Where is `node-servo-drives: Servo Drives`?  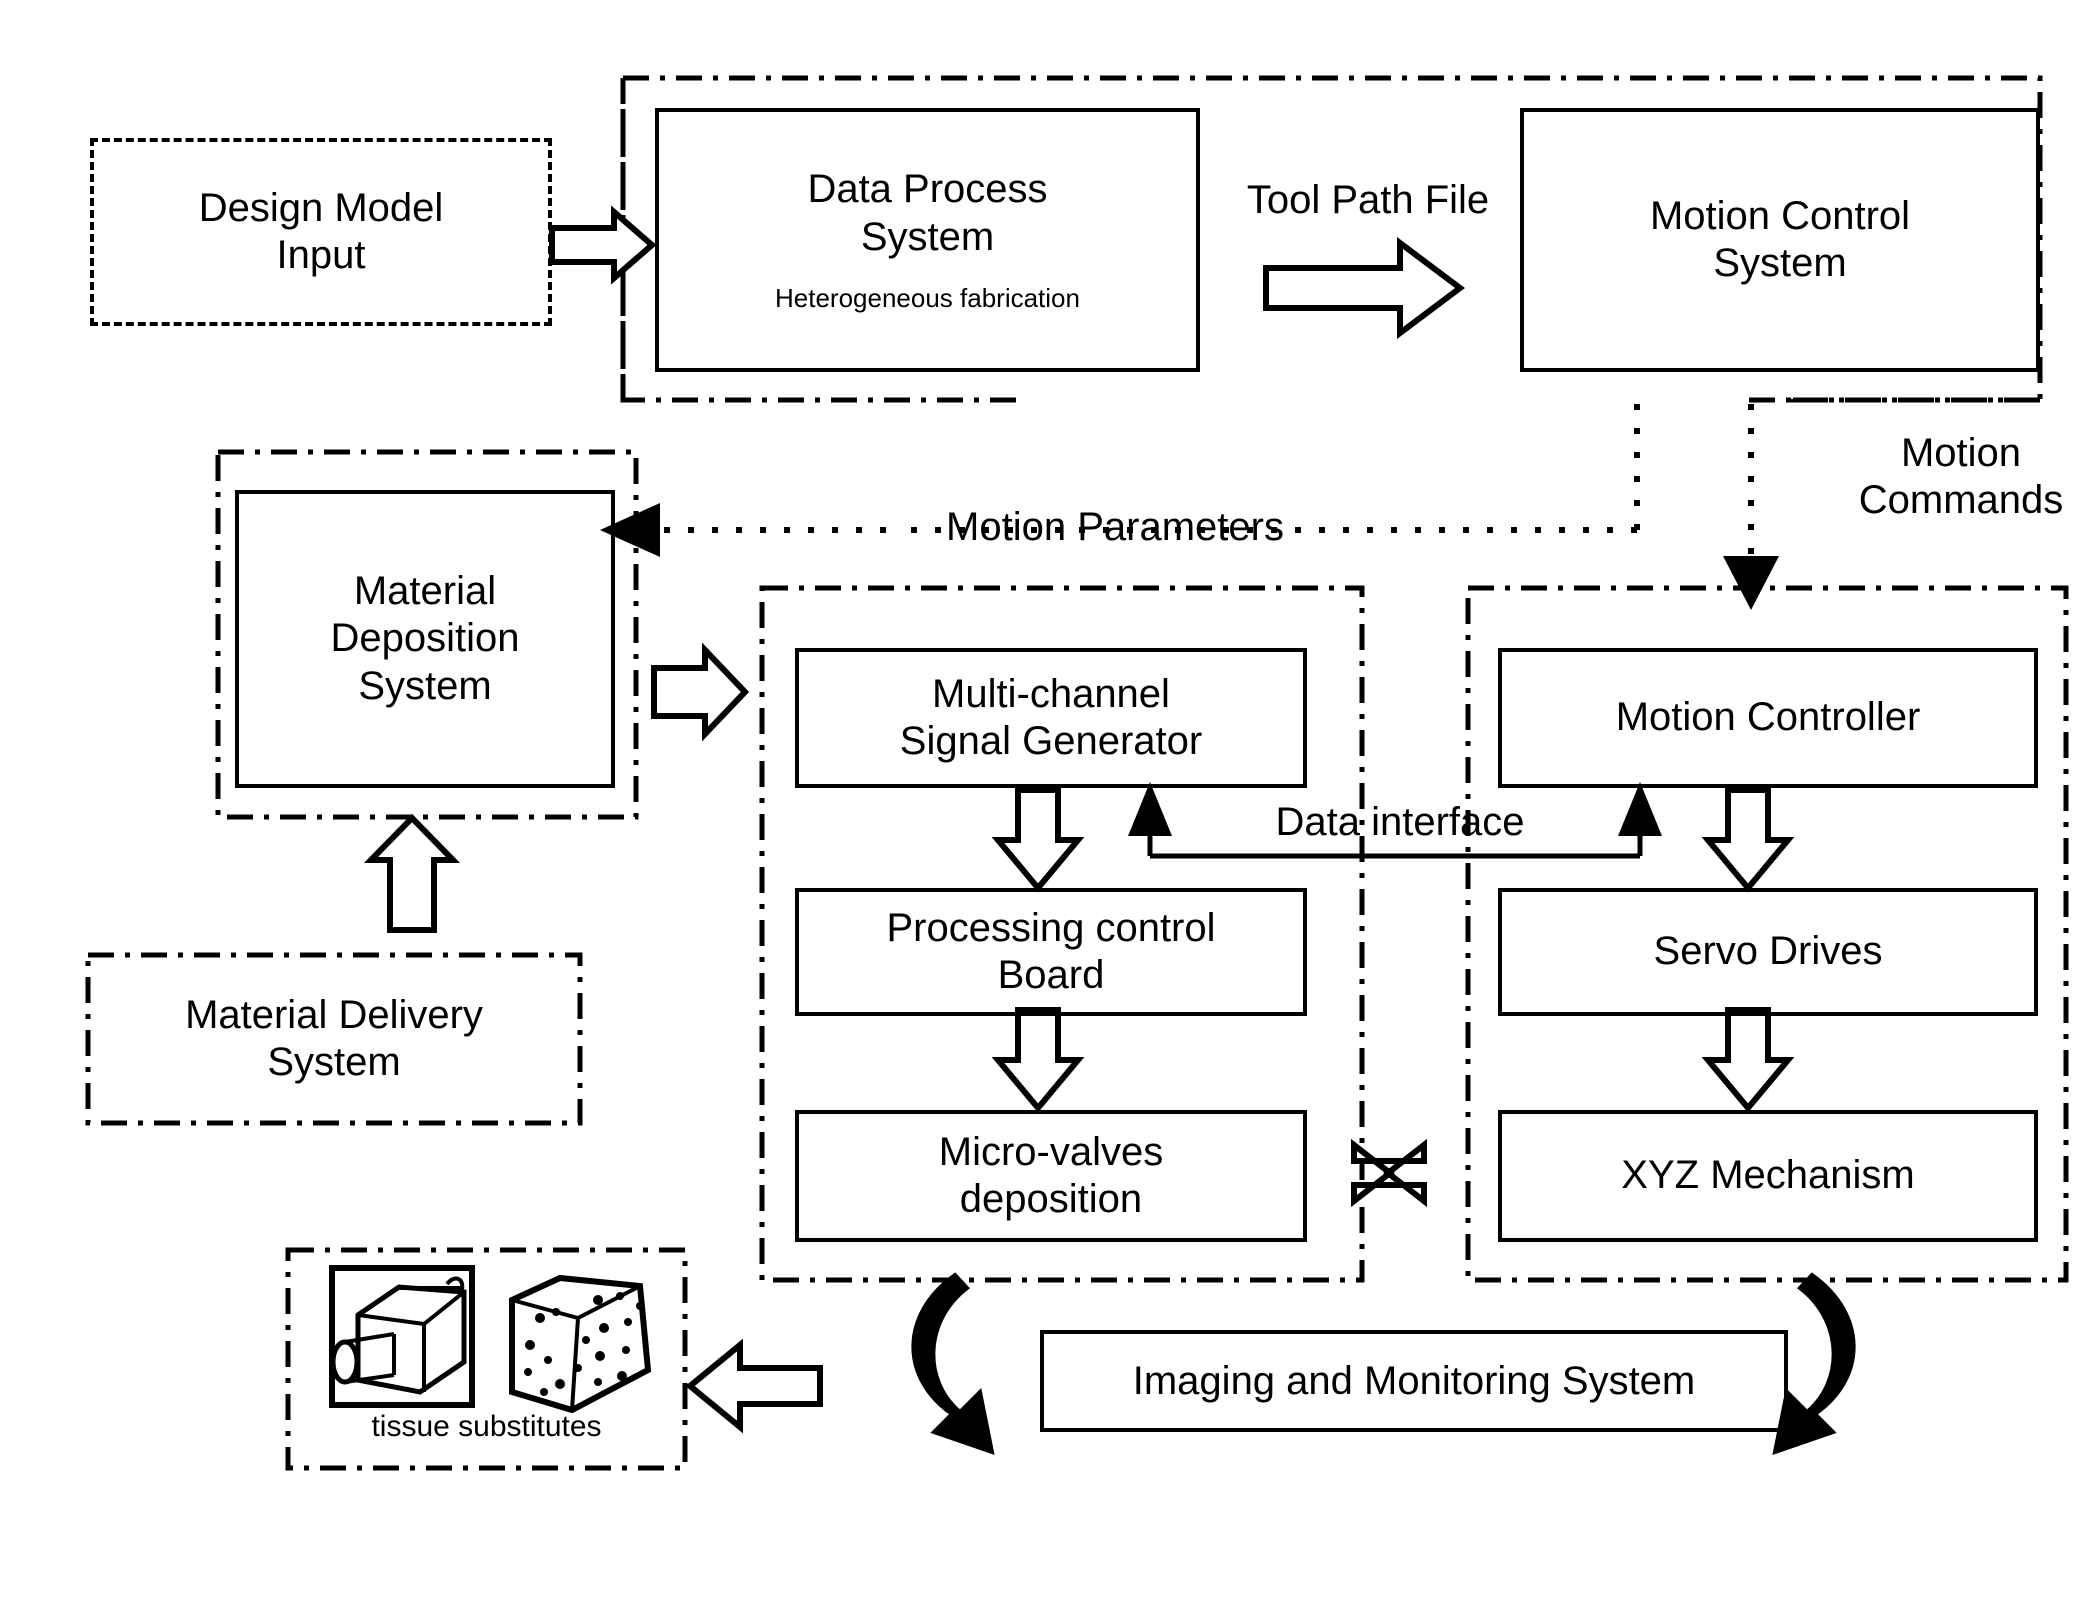
node-servo-drives: Servo Drives is located at coordinates (1768, 952).